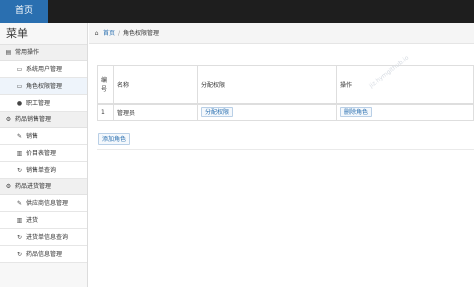 This screenshot has height=287, width=474. I want to click on breadcrumb: ⌂ 首页 / 角色权限管理, so click(281, 33).